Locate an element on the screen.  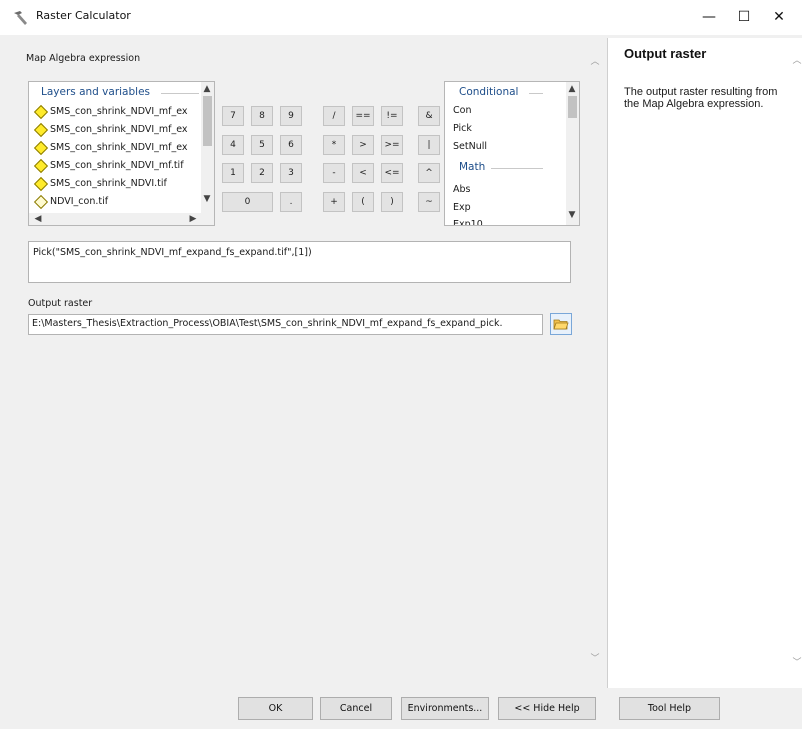
browse-button is located at coordinates (561, 324).